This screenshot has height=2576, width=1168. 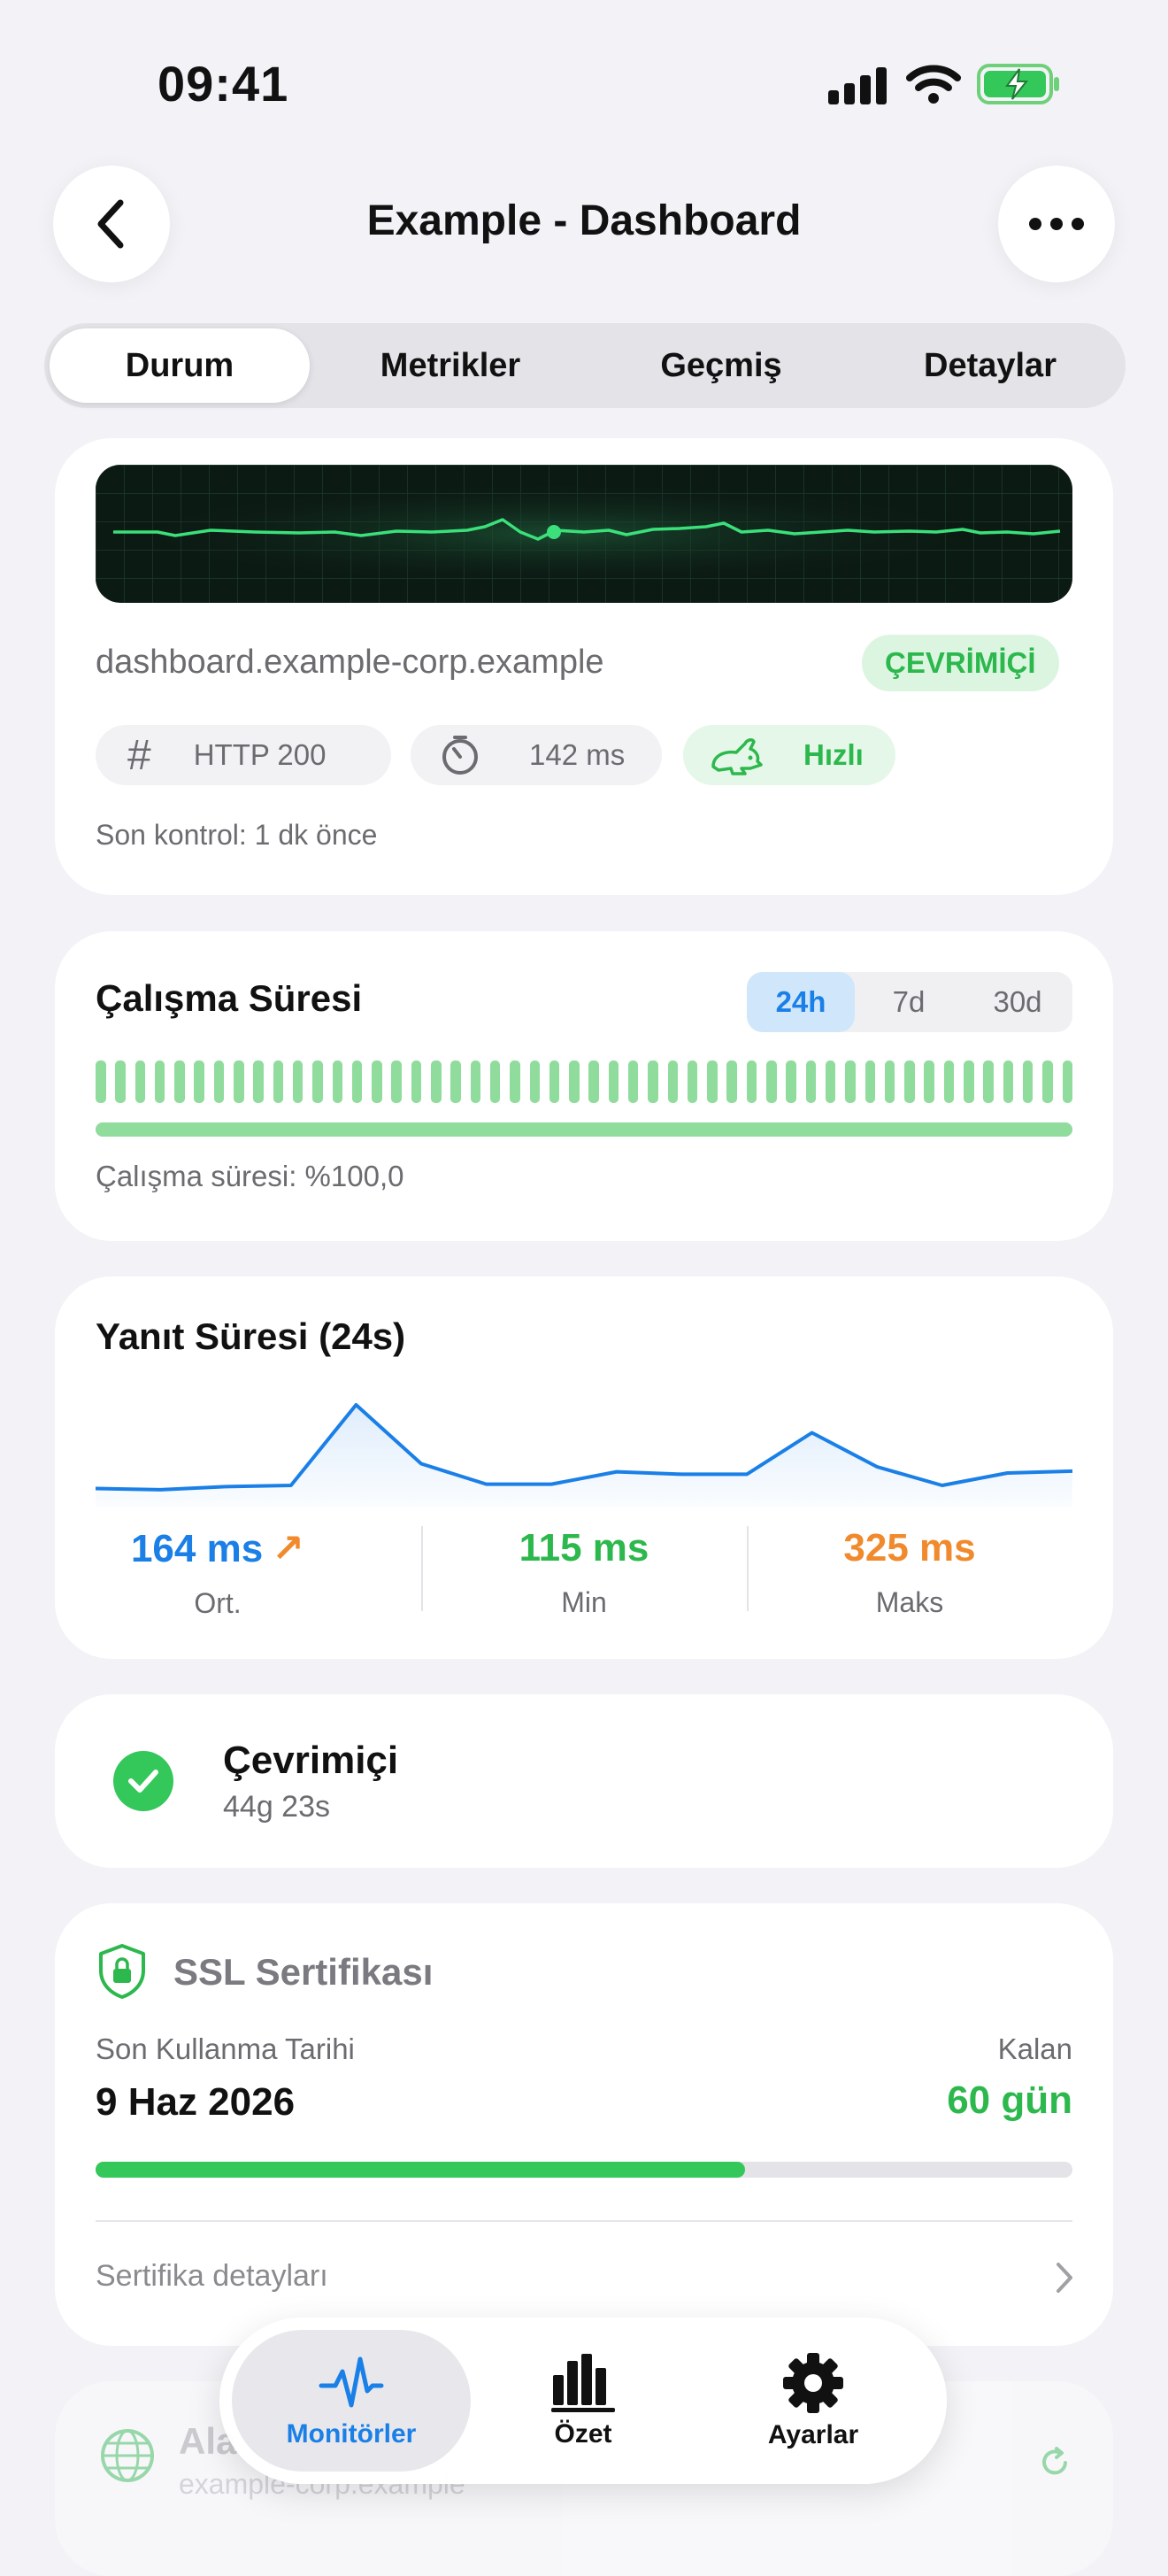 What do you see at coordinates (584, 1572) in the screenshot?
I see `stat-min: 115 ms Min` at bounding box center [584, 1572].